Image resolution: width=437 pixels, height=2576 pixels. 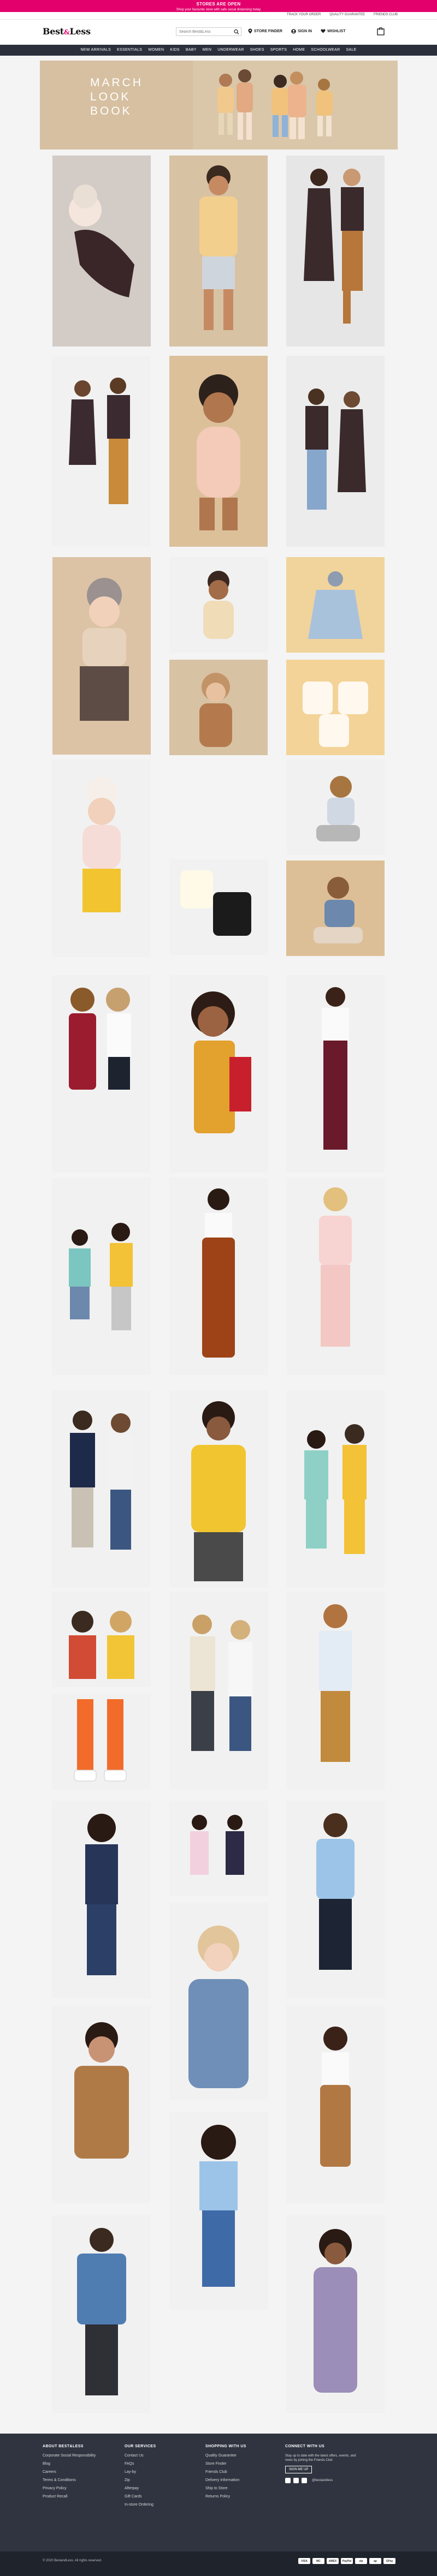 I want to click on nav-underwear: UNDERWEAR, so click(x=231, y=50).